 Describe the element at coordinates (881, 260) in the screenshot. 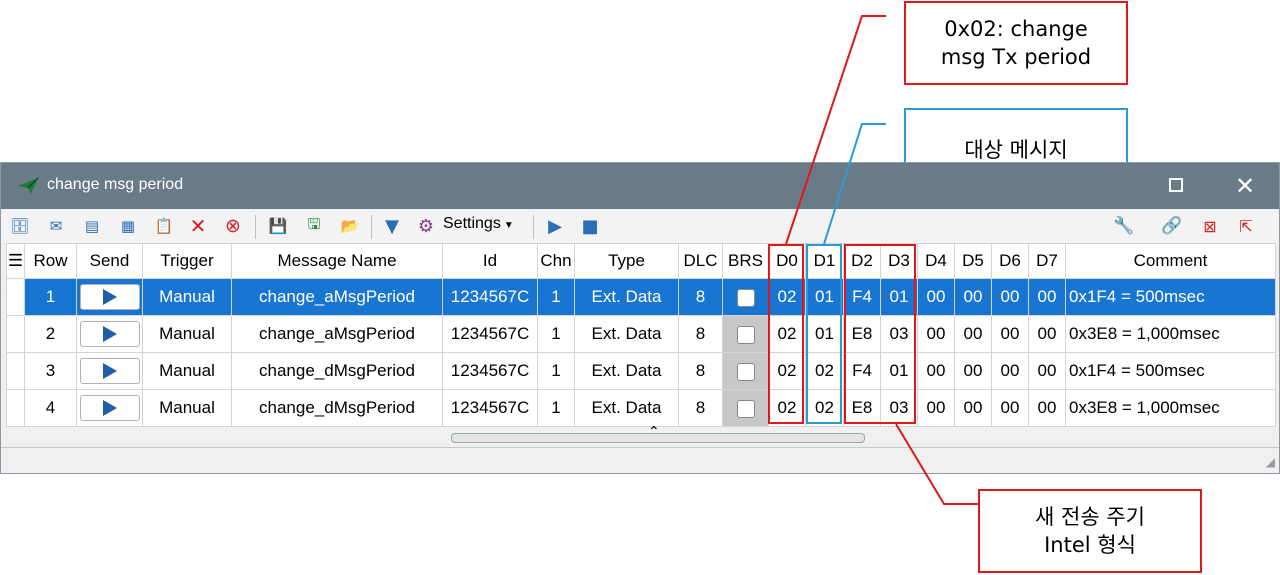

I see `callout-connectors` at that location.